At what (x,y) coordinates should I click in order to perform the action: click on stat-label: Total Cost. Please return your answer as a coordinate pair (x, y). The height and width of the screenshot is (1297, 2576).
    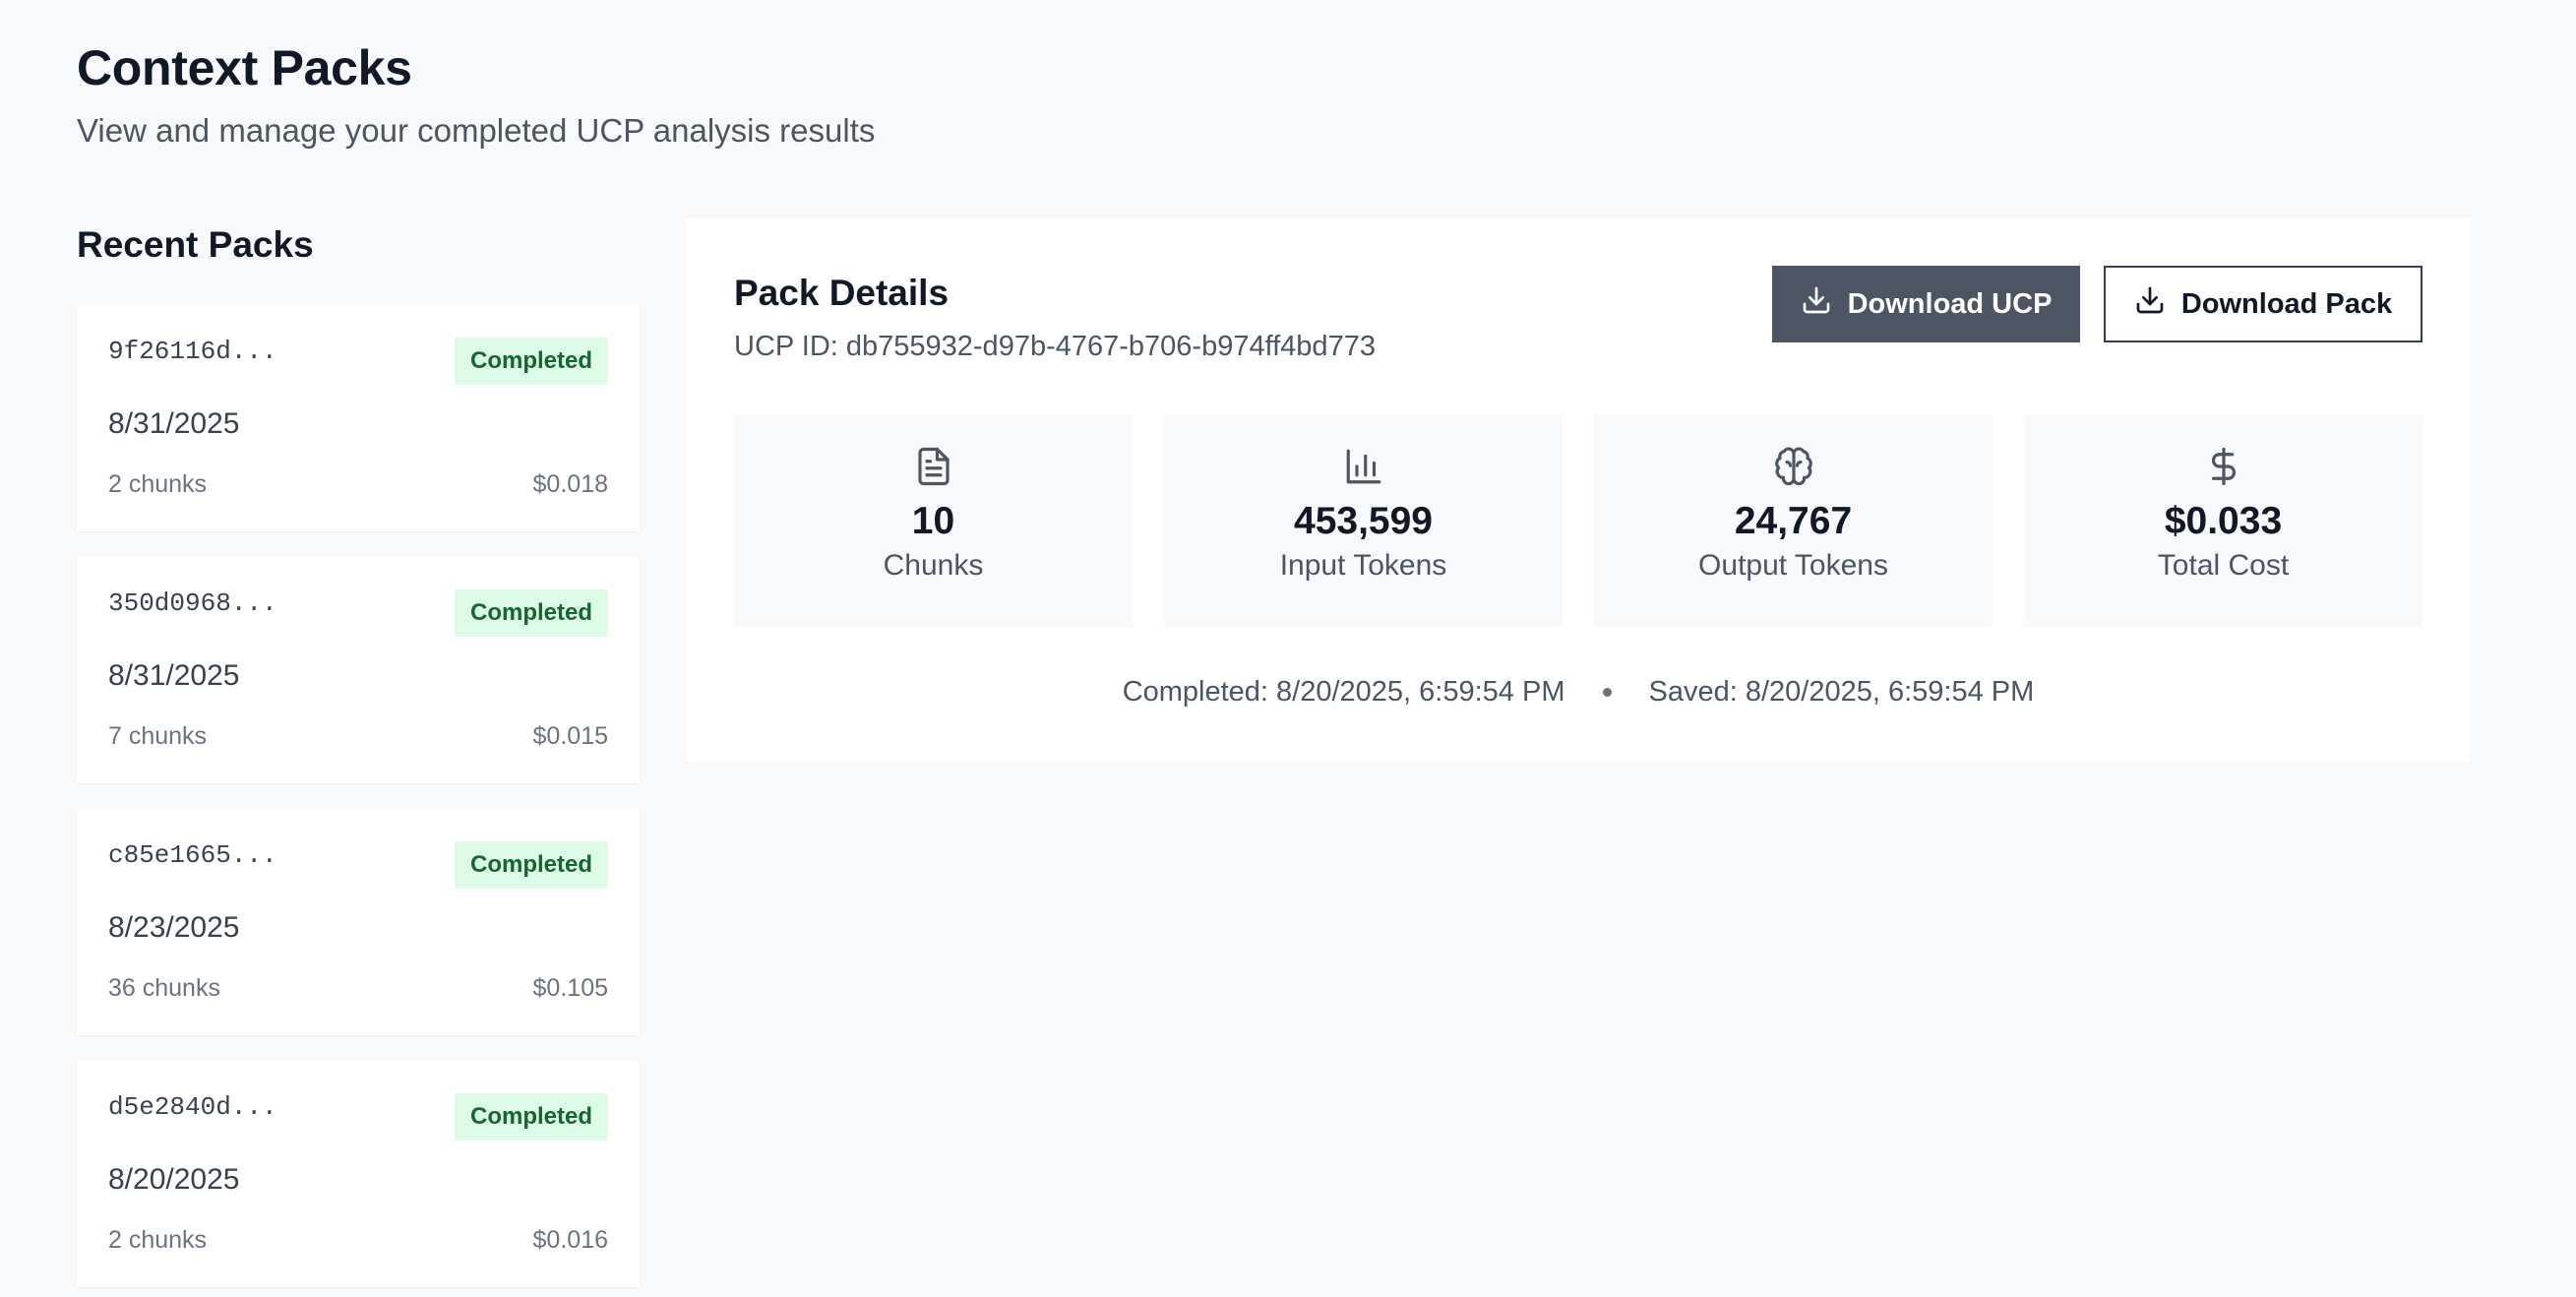
    Looking at the image, I should click on (2224, 565).